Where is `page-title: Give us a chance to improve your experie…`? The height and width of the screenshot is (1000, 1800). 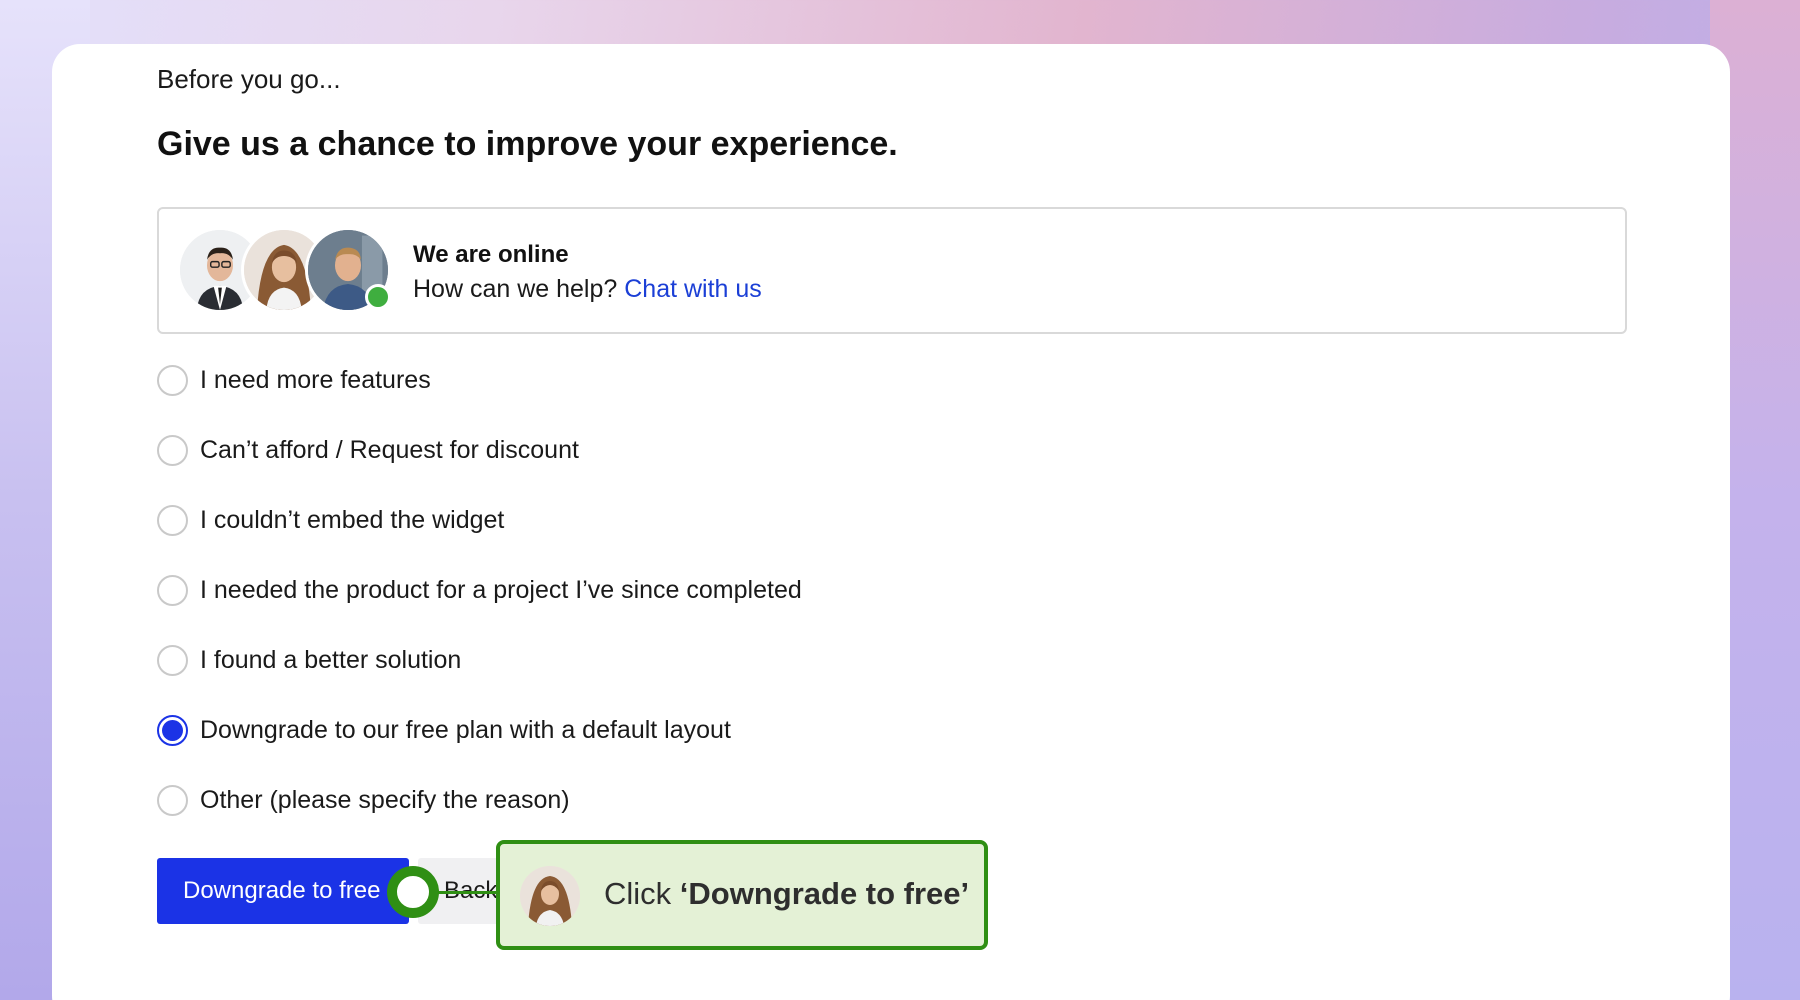
page-title: Give us a chance to improve your experie… is located at coordinates (527, 144).